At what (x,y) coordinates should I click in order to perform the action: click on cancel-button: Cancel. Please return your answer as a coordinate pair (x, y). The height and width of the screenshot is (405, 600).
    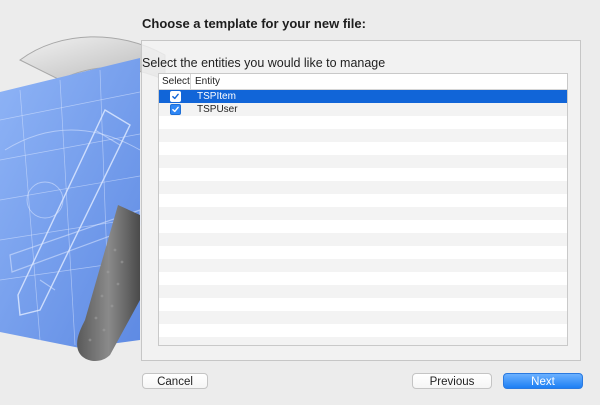
    Looking at the image, I should click on (175, 381).